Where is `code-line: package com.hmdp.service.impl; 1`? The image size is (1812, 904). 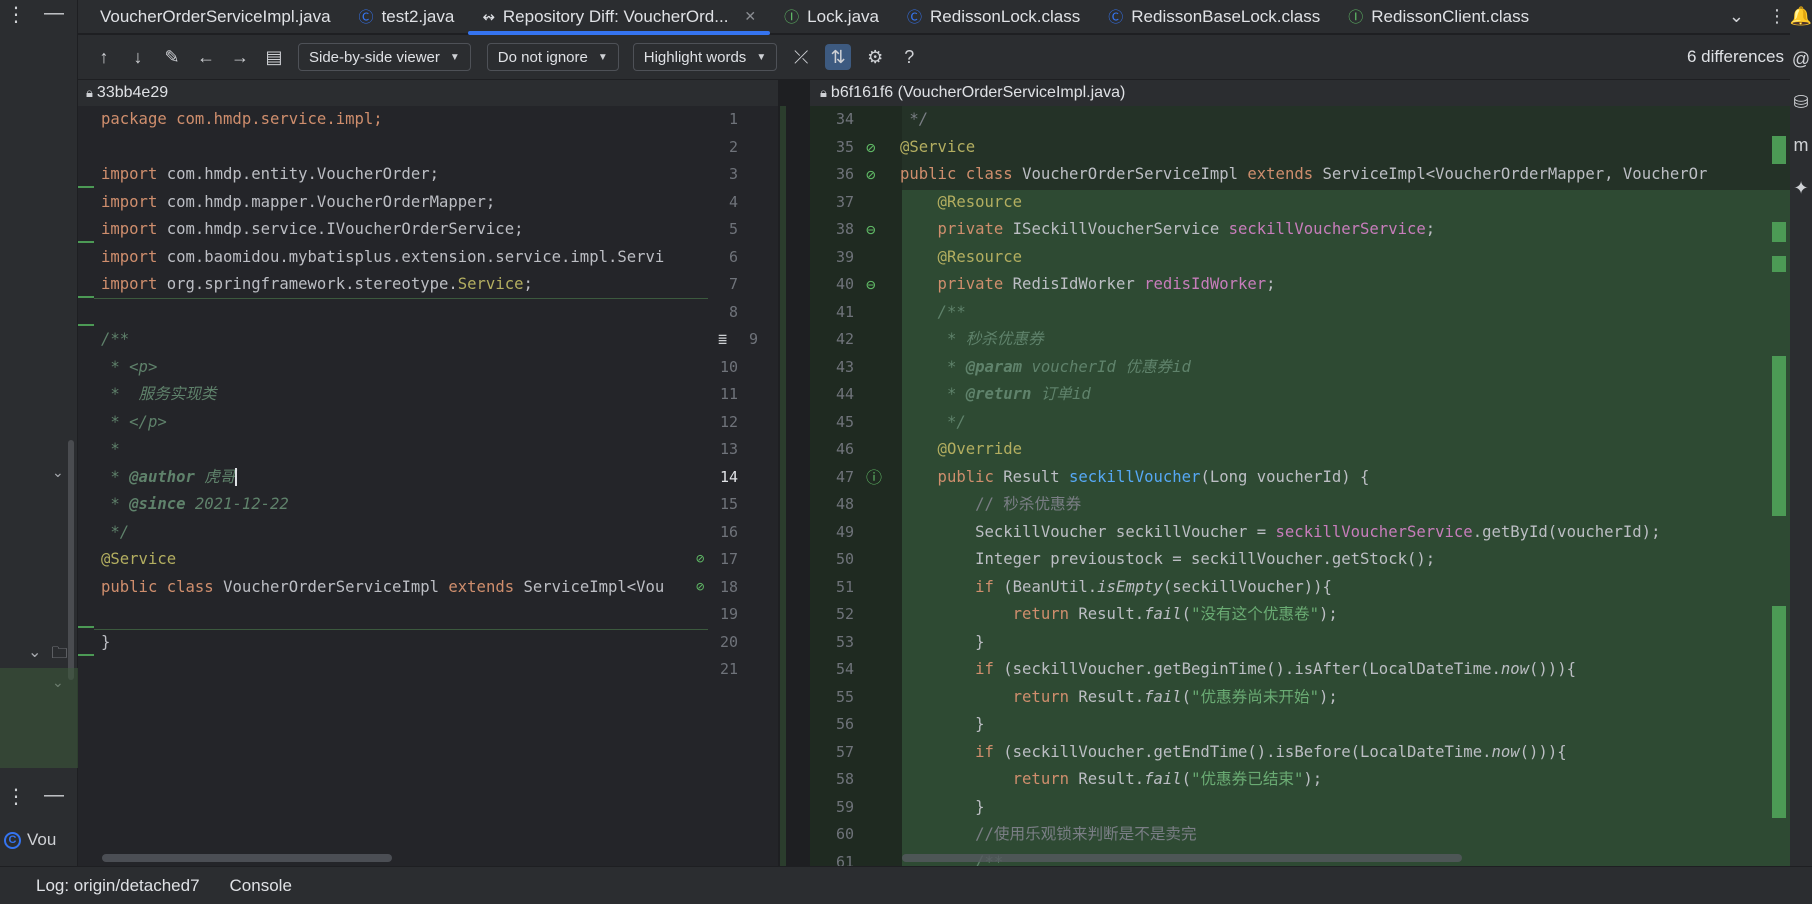 code-line: package com.hmdp.service.impl; 1 is located at coordinates (428, 120).